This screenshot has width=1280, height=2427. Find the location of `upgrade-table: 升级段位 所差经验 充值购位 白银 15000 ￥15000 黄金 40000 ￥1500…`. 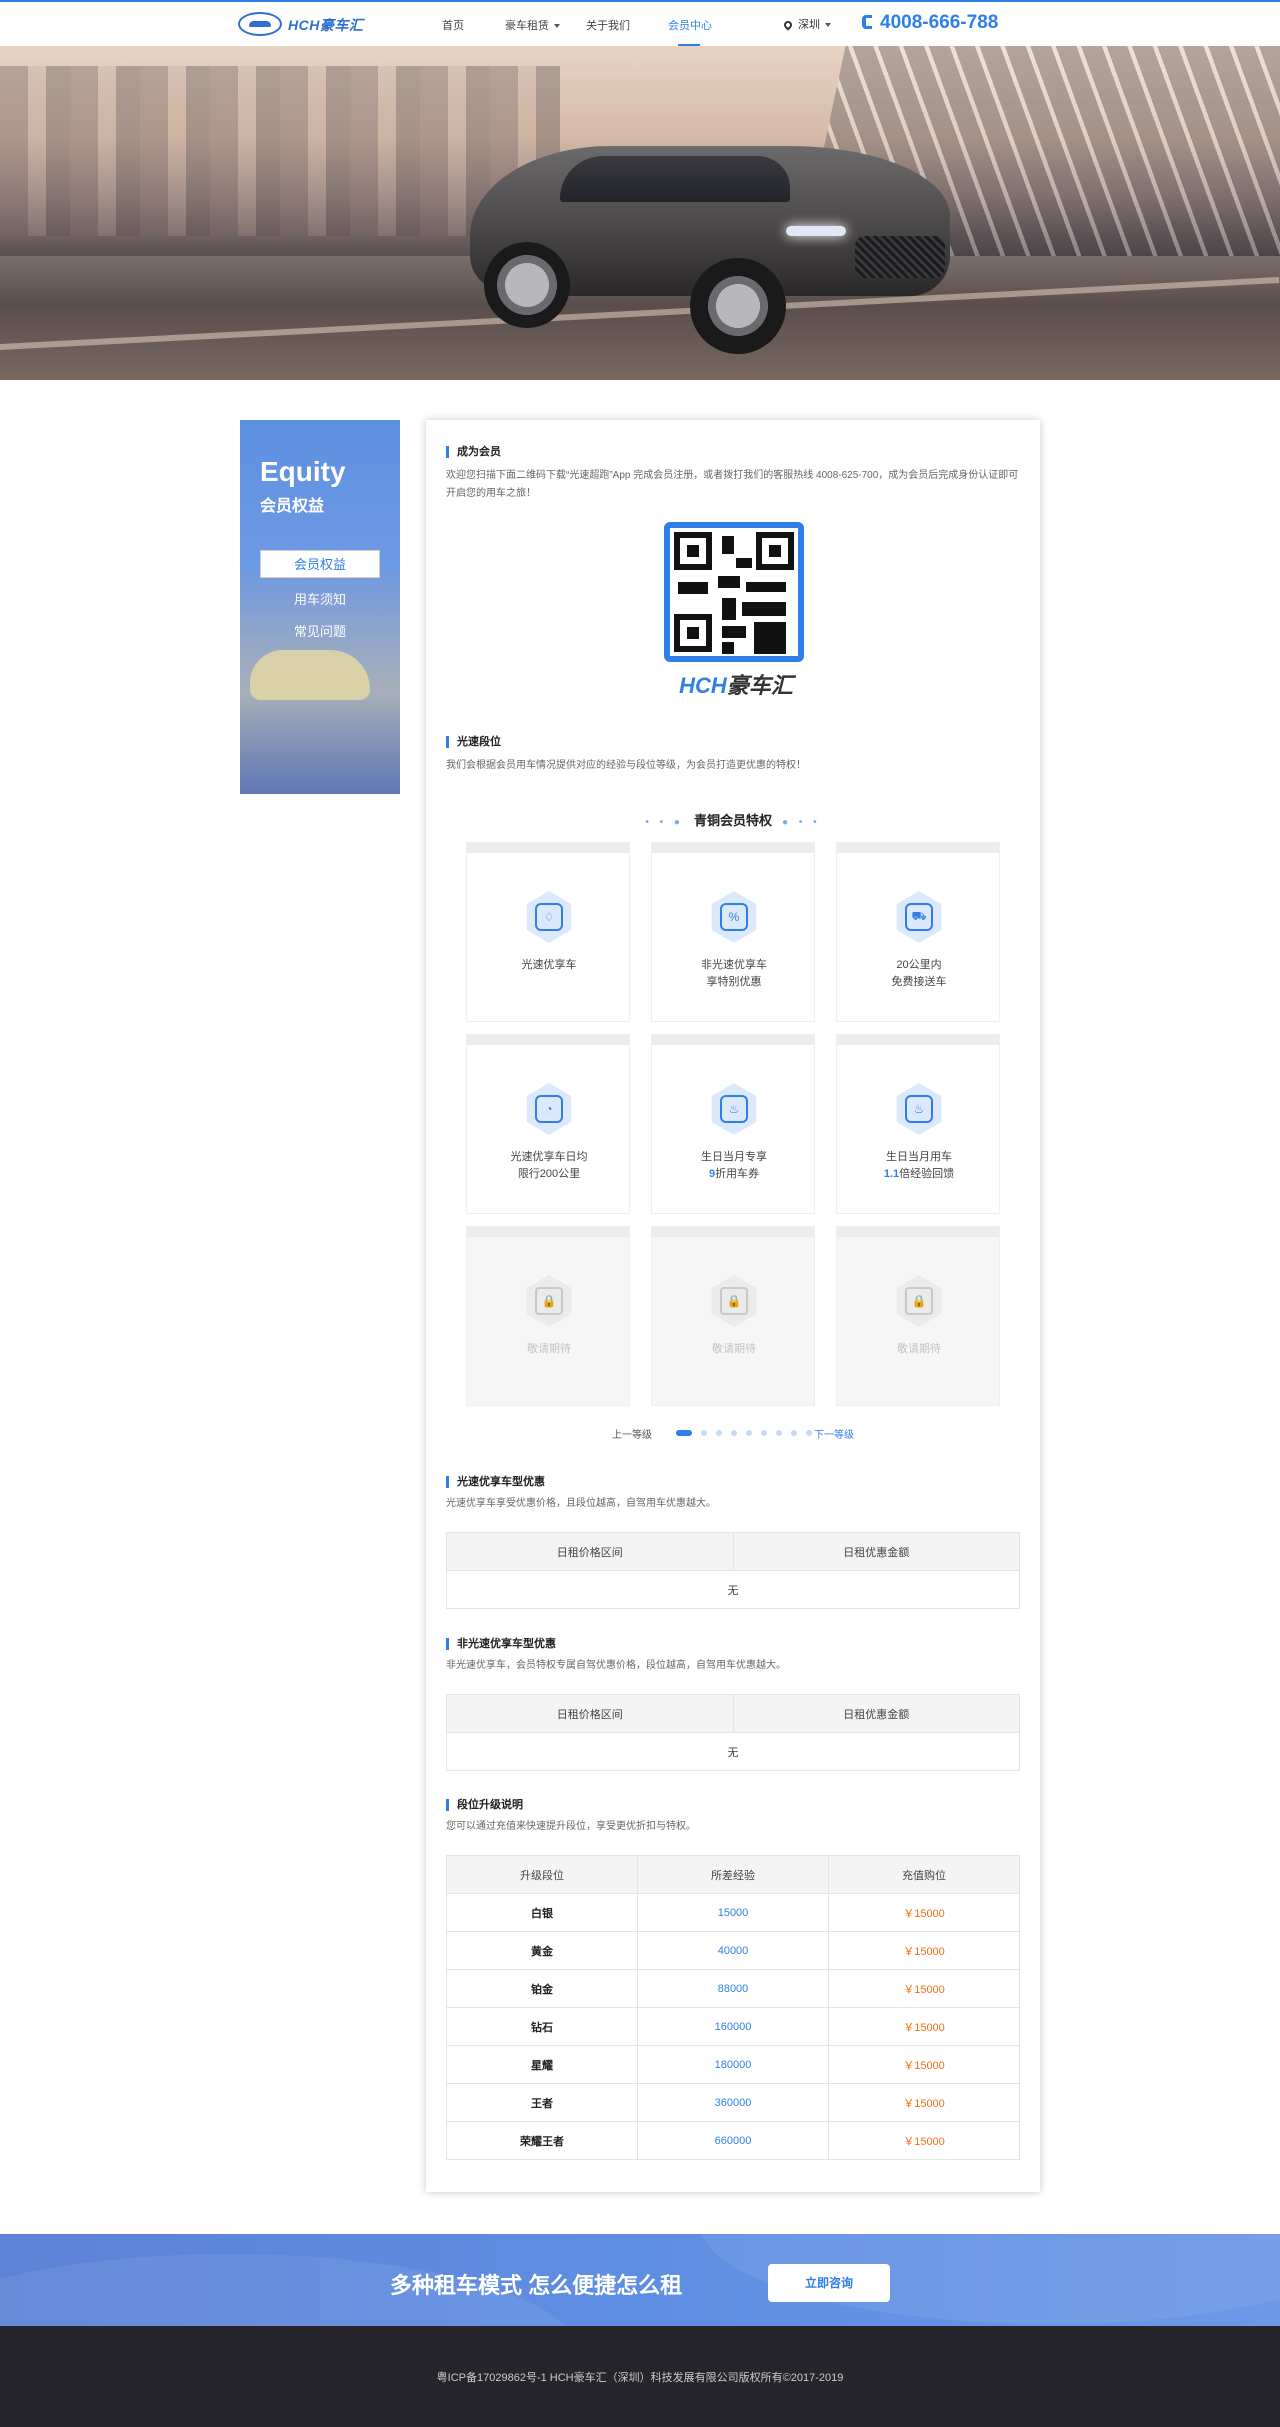

upgrade-table: 升级段位 所差经验 充值购位 白银 15000 ￥15000 黄金 40000 ￥1500… is located at coordinates (733, 2007).